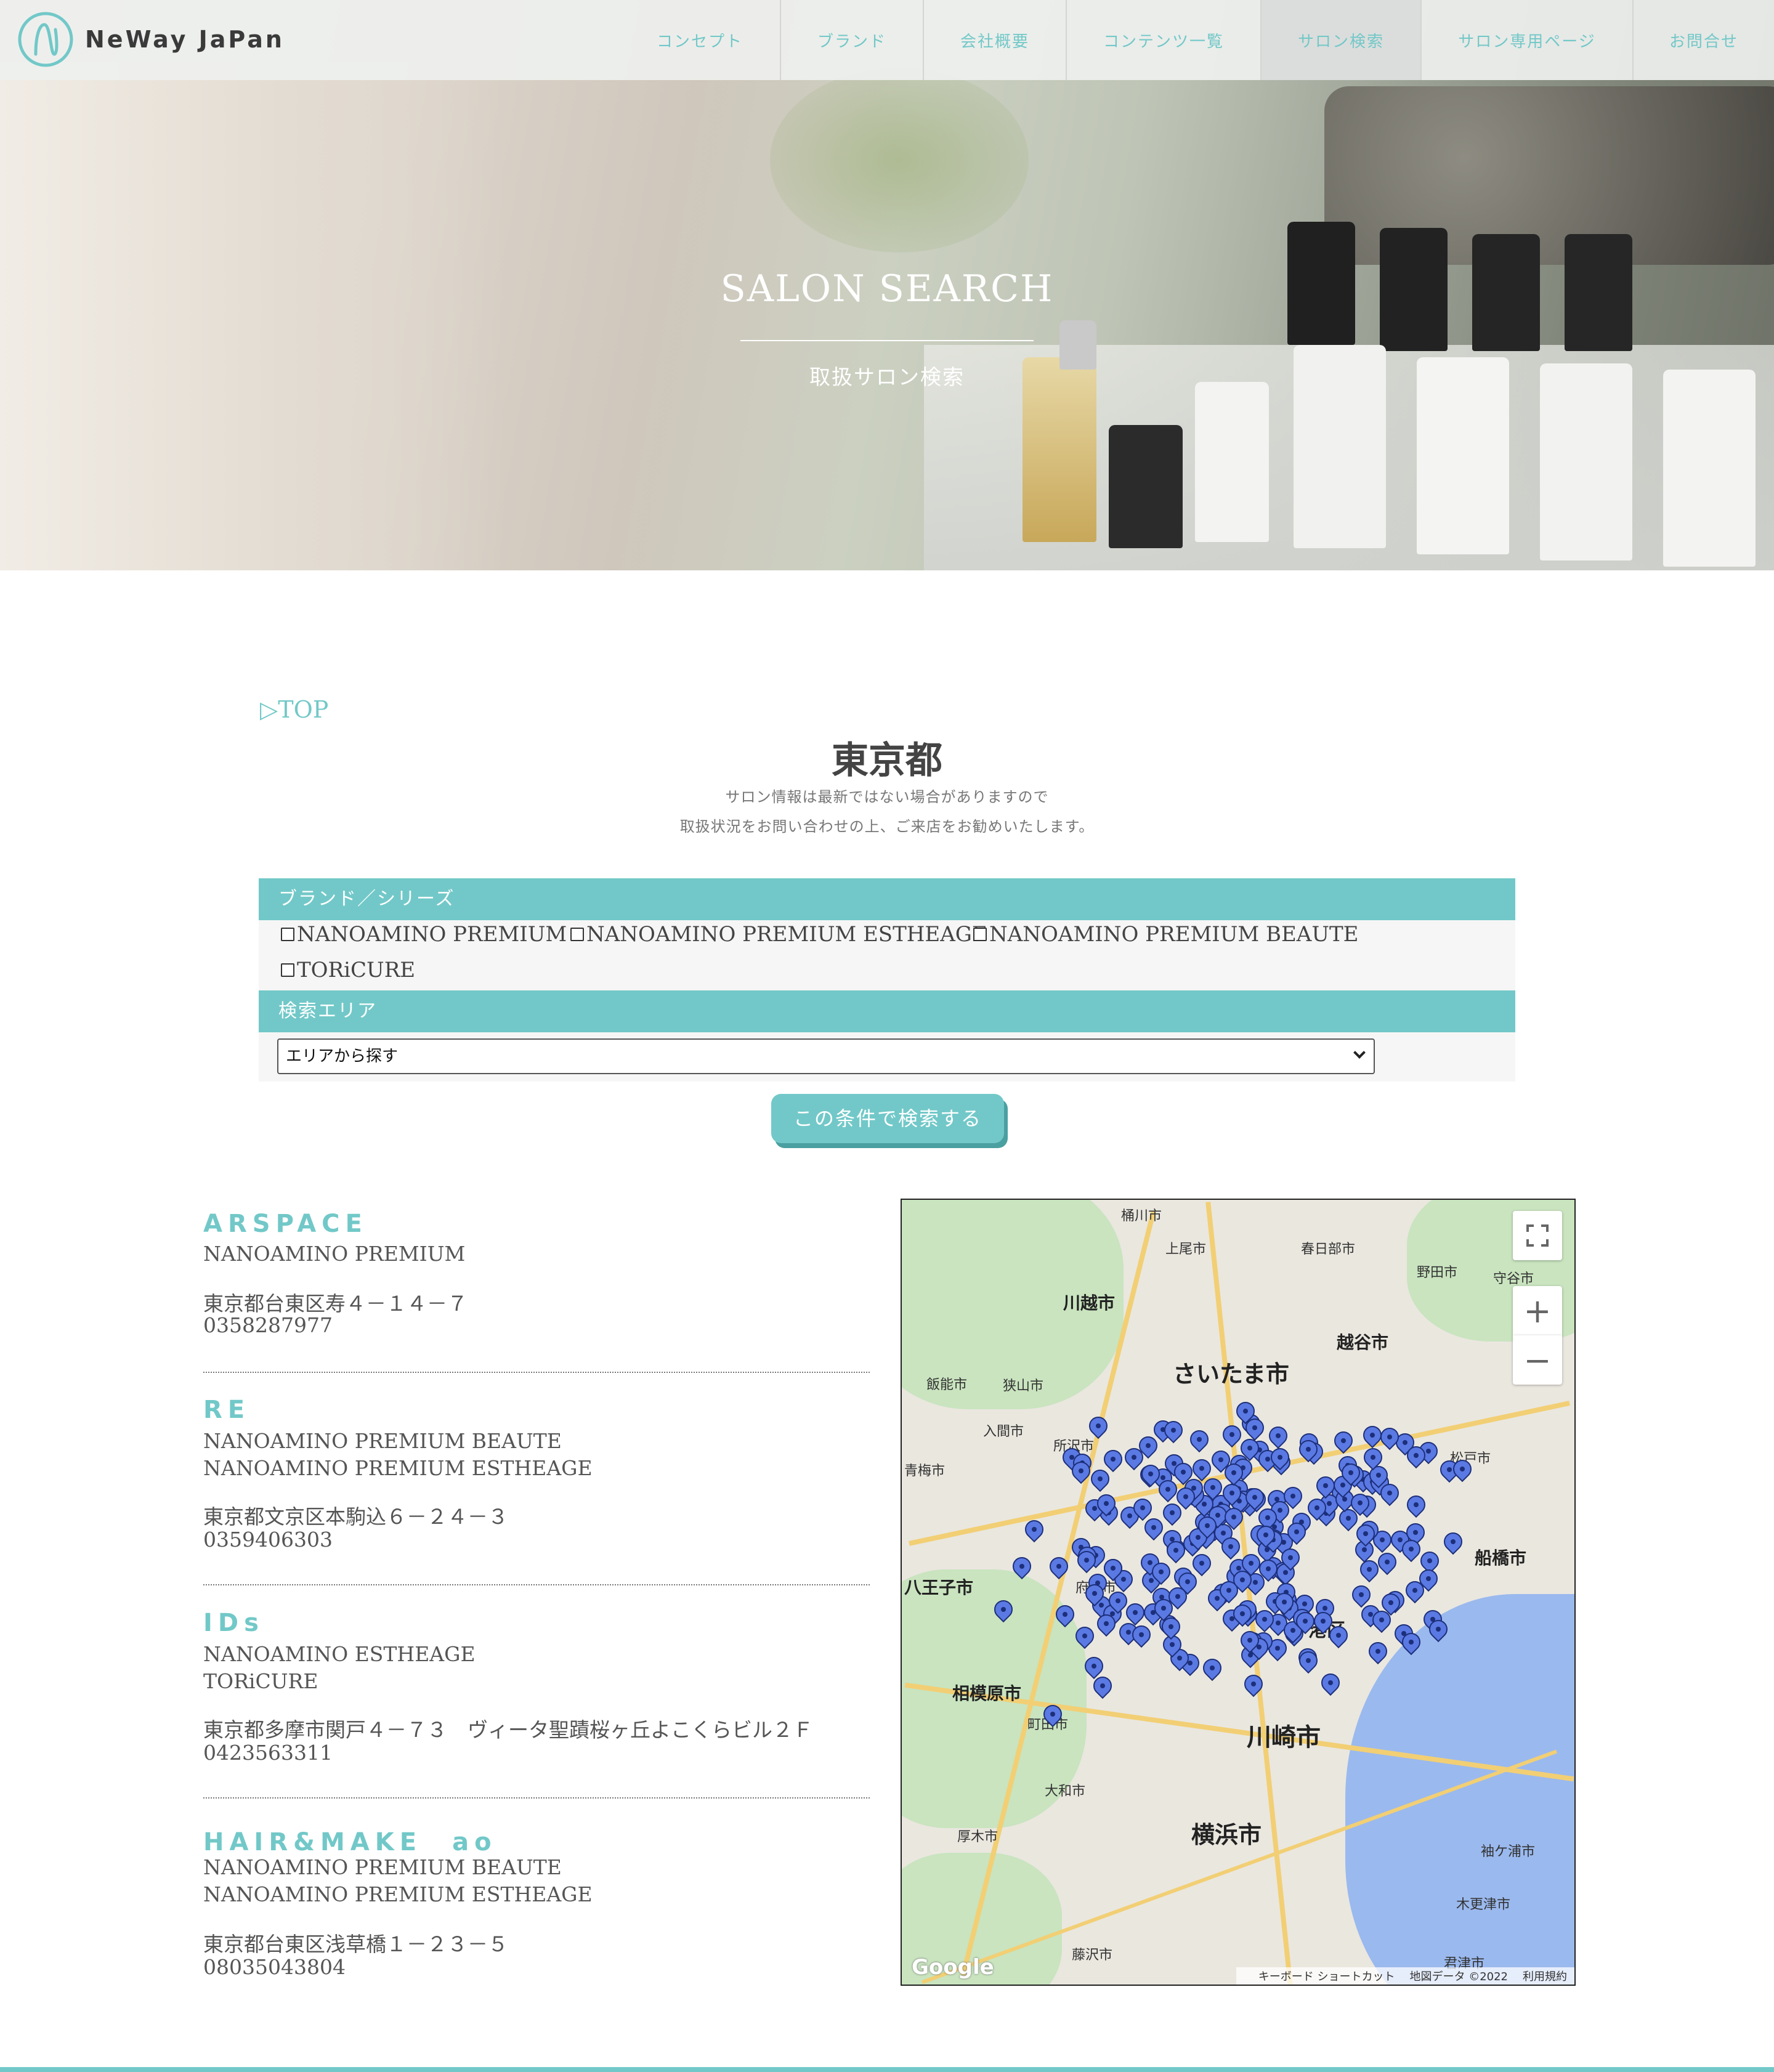  What do you see at coordinates (887, 288) in the screenshot?
I see `hero-title: SALON SEARCH` at bounding box center [887, 288].